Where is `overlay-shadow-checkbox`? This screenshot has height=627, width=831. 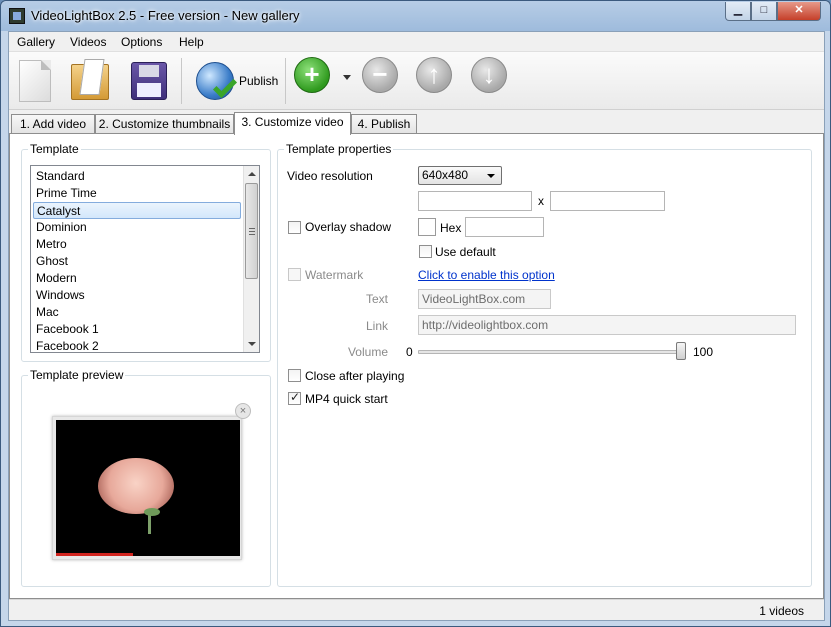 overlay-shadow-checkbox is located at coordinates (294, 227).